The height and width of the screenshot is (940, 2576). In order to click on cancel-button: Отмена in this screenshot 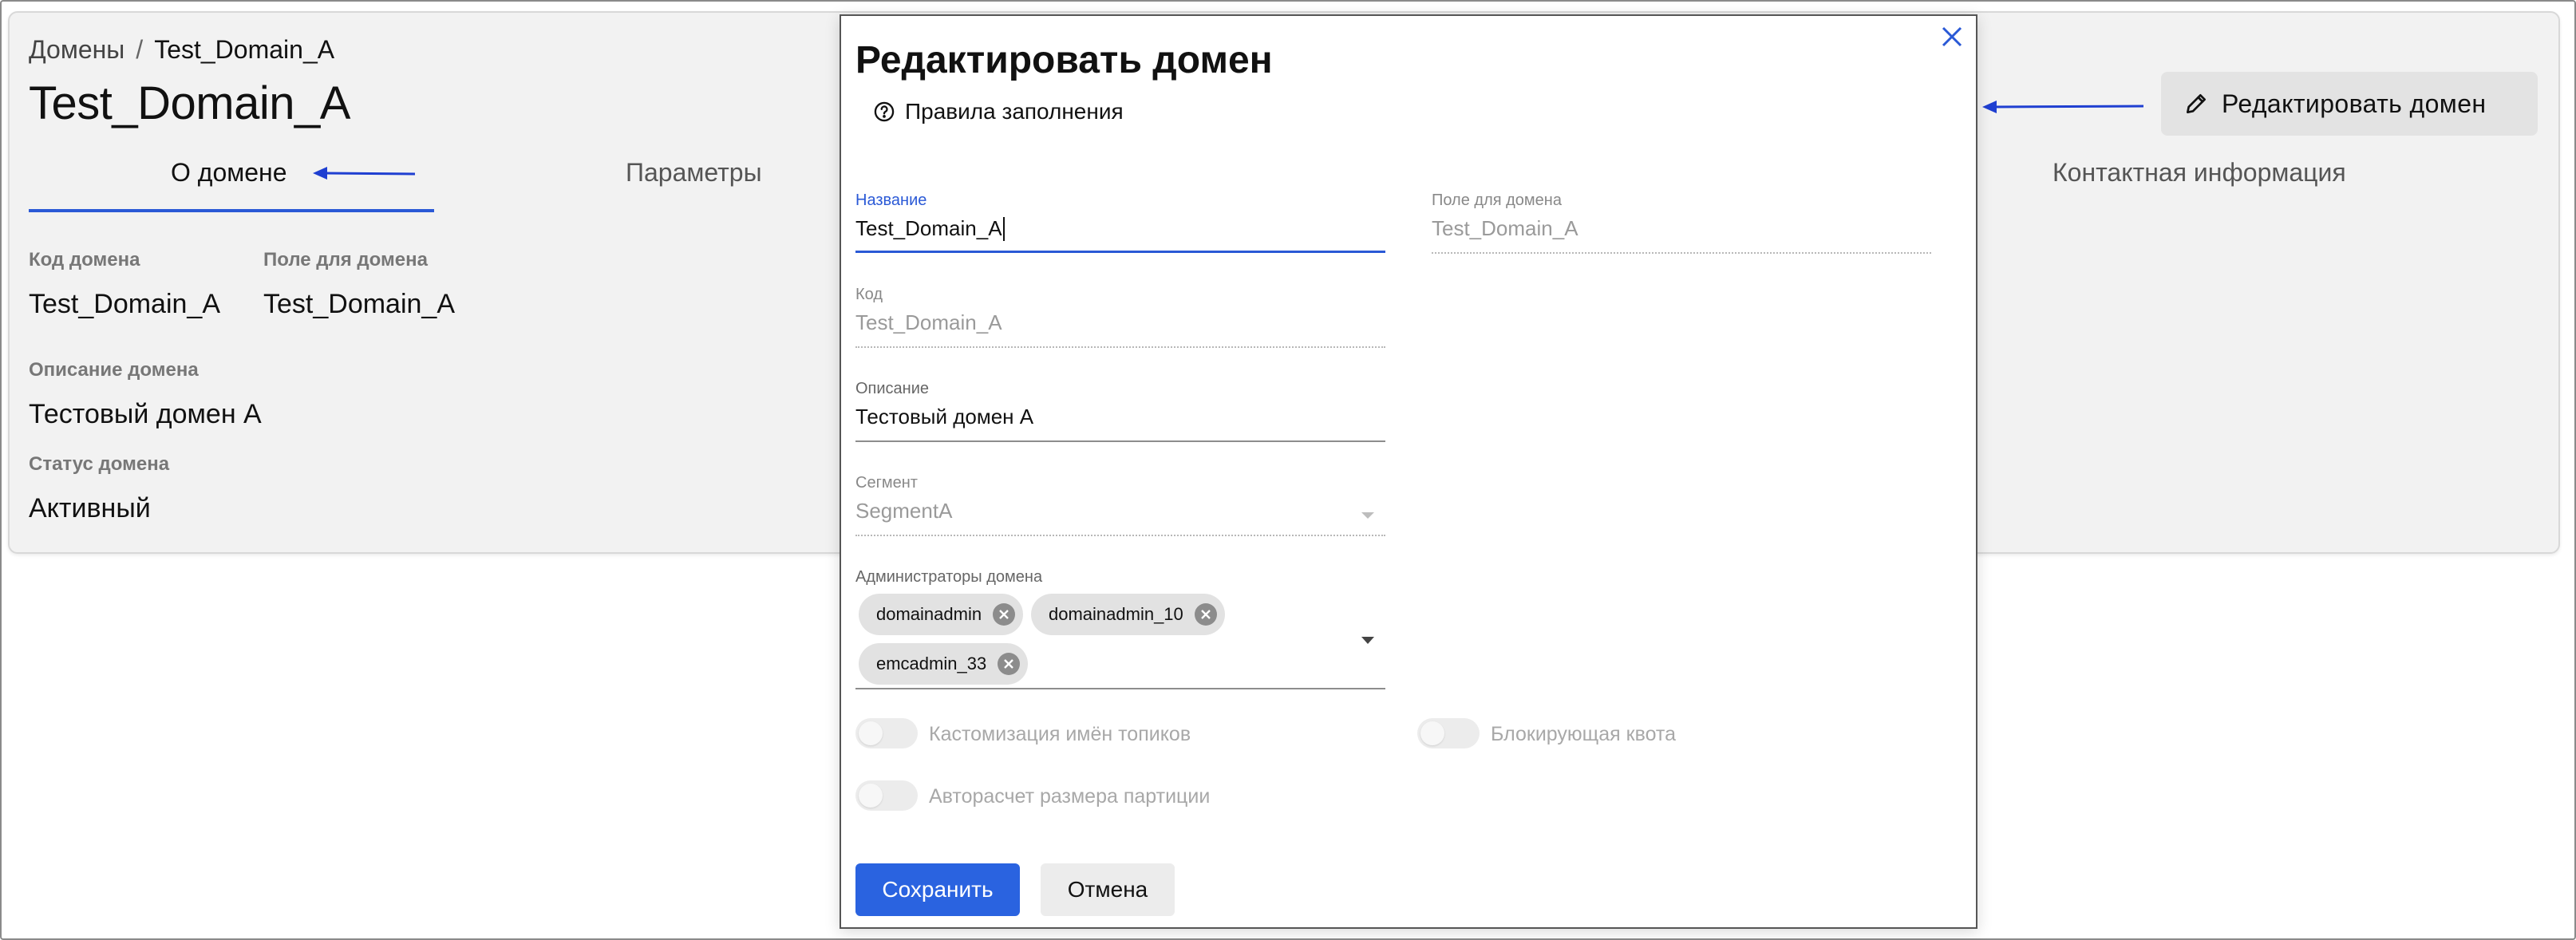, I will do `click(1108, 889)`.